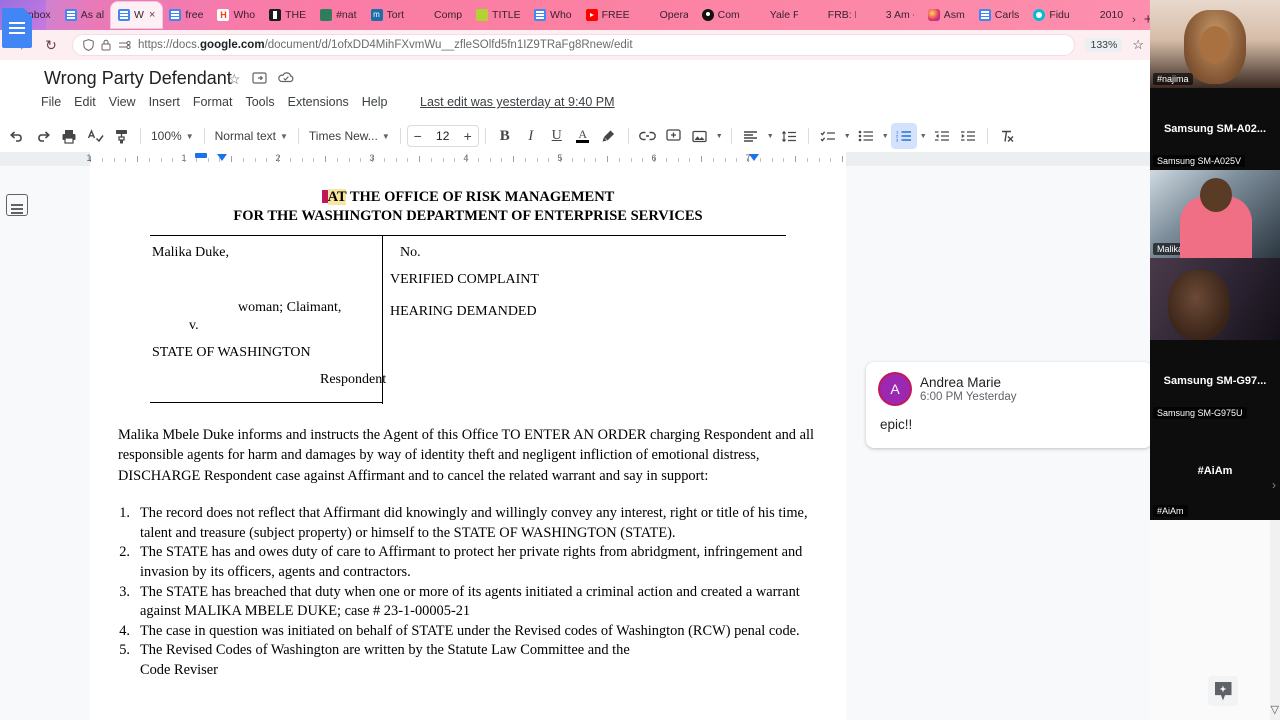 The width and height of the screenshot is (1280, 720). What do you see at coordinates (1215, 299) in the screenshot?
I see `video-tile` at bounding box center [1215, 299].